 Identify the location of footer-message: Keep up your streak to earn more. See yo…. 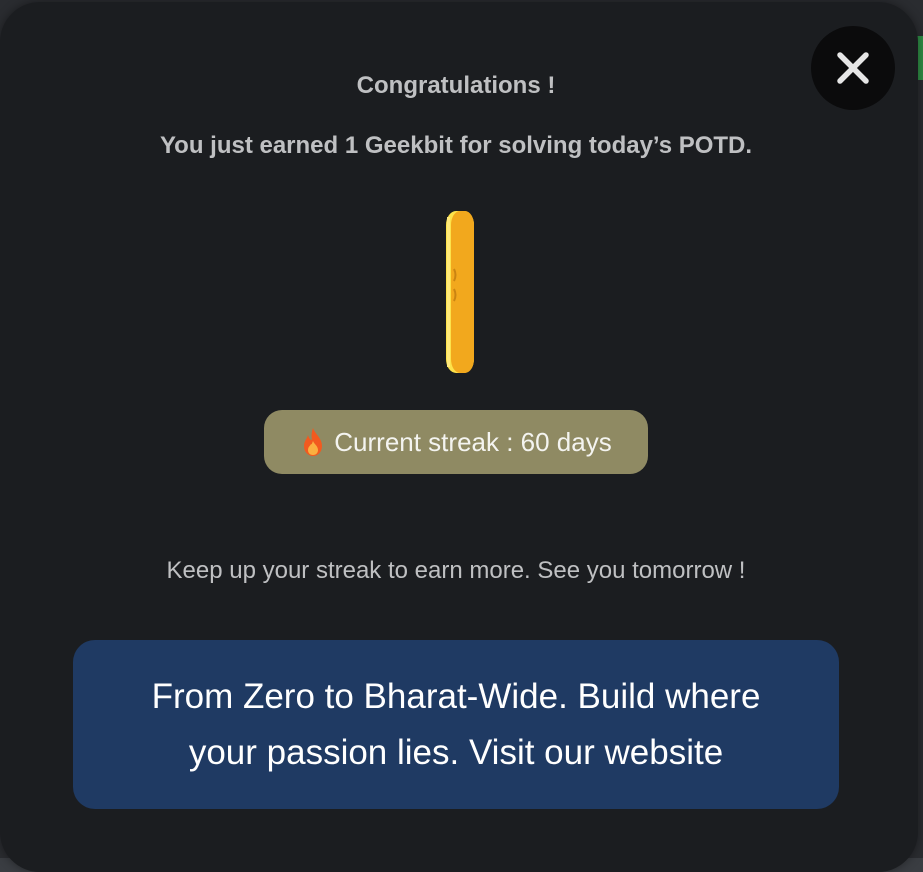
(456, 570).